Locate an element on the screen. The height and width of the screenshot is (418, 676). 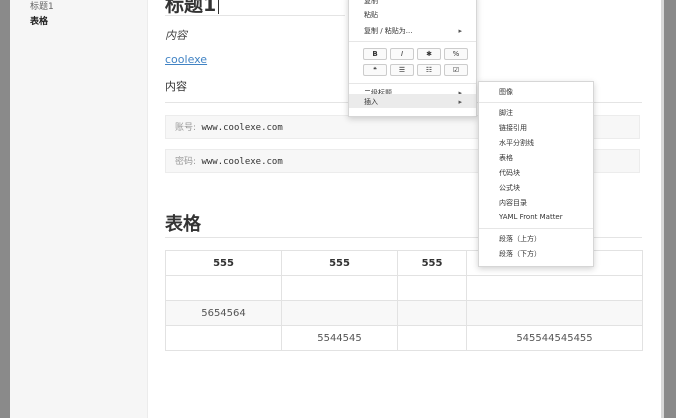
code-label-password: 密码: is located at coordinates (186, 162).